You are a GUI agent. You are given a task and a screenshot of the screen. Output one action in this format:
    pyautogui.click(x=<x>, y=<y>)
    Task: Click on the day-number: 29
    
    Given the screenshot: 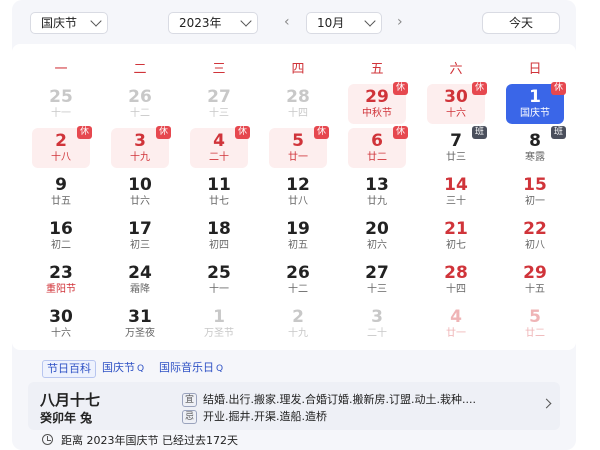 What is the action you would take?
    pyautogui.click(x=535, y=273)
    